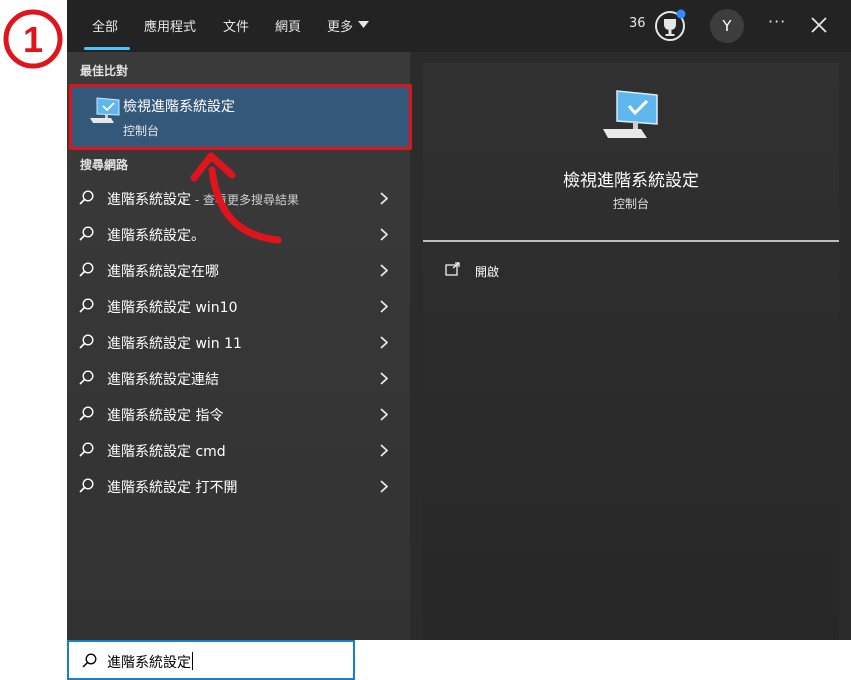 Image resolution: width=851 pixels, height=680 pixels. I want to click on curved-arrow-icon, so click(236, 198).